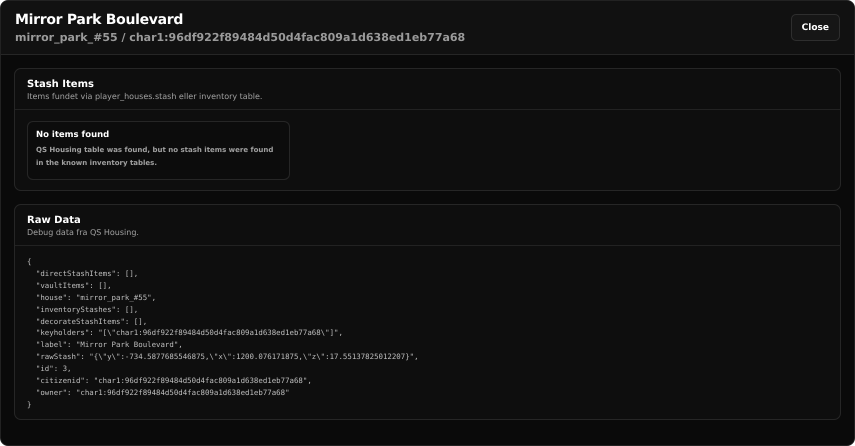 This screenshot has width=855, height=446. Describe the element at coordinates (54, 220) in the screenshot. I see `section-title: Raw Data` at that location.